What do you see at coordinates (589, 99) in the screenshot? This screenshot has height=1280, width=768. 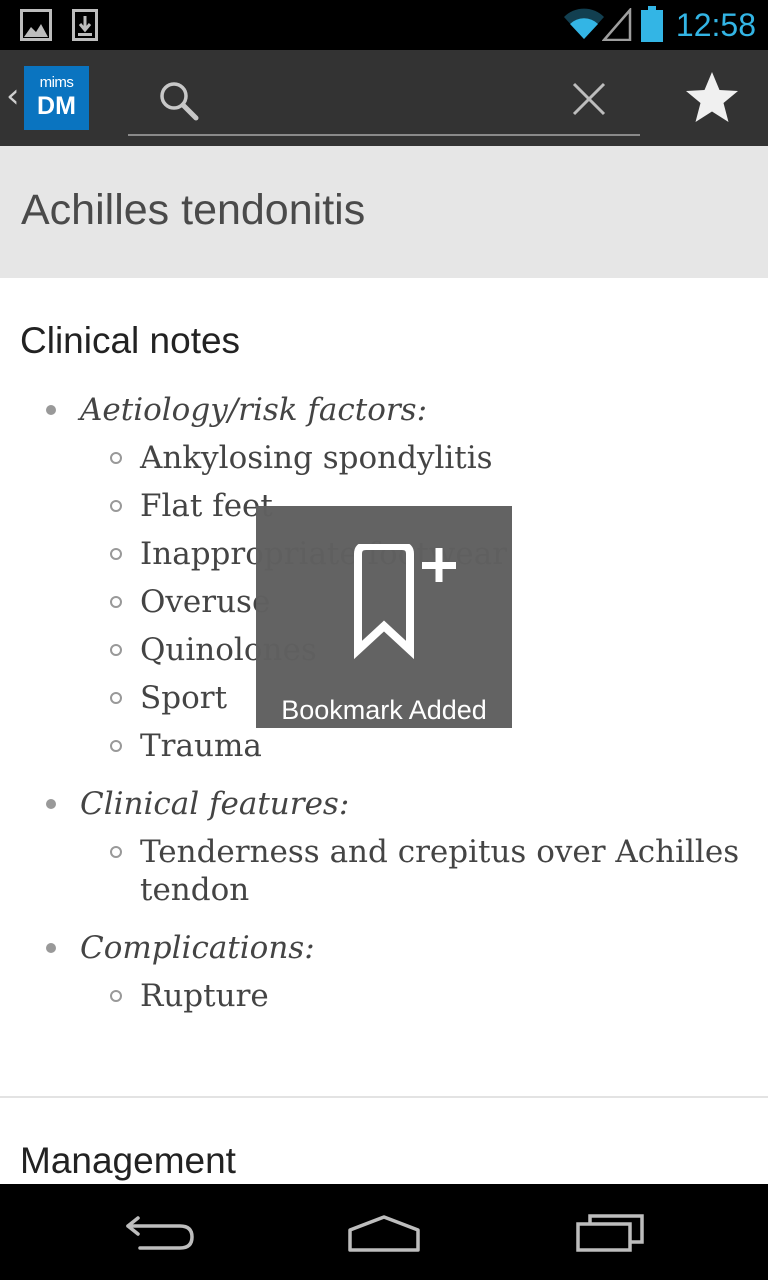 I see `close-icon` at bounding box center [589, 99].